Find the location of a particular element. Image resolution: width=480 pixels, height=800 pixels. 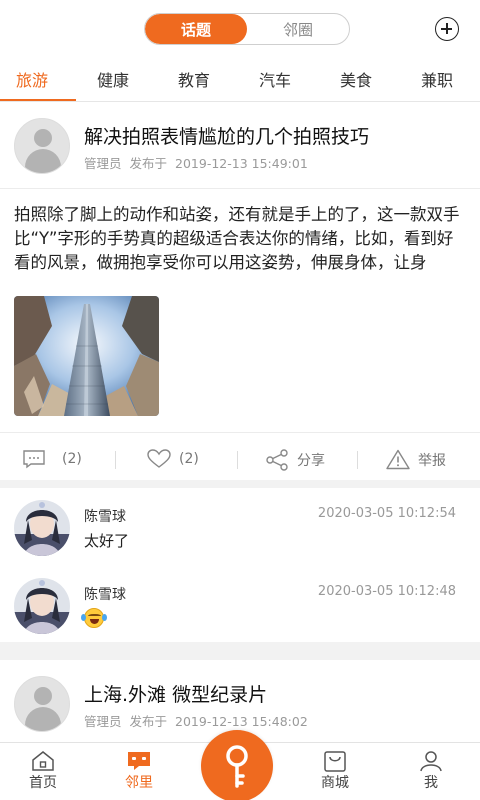

post-timestamp: 2019-12-13 15:48:02 is located at coordinates (241, 721).